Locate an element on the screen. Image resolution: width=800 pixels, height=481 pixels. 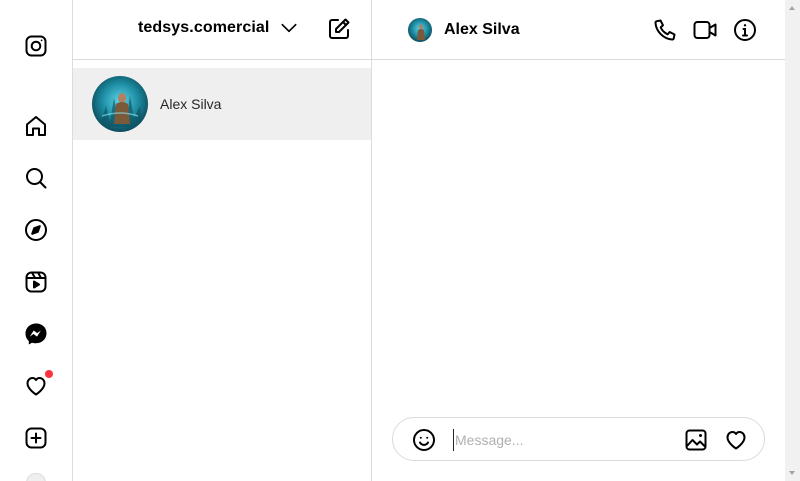
video-call-icon is located at coordinates (705, 30).